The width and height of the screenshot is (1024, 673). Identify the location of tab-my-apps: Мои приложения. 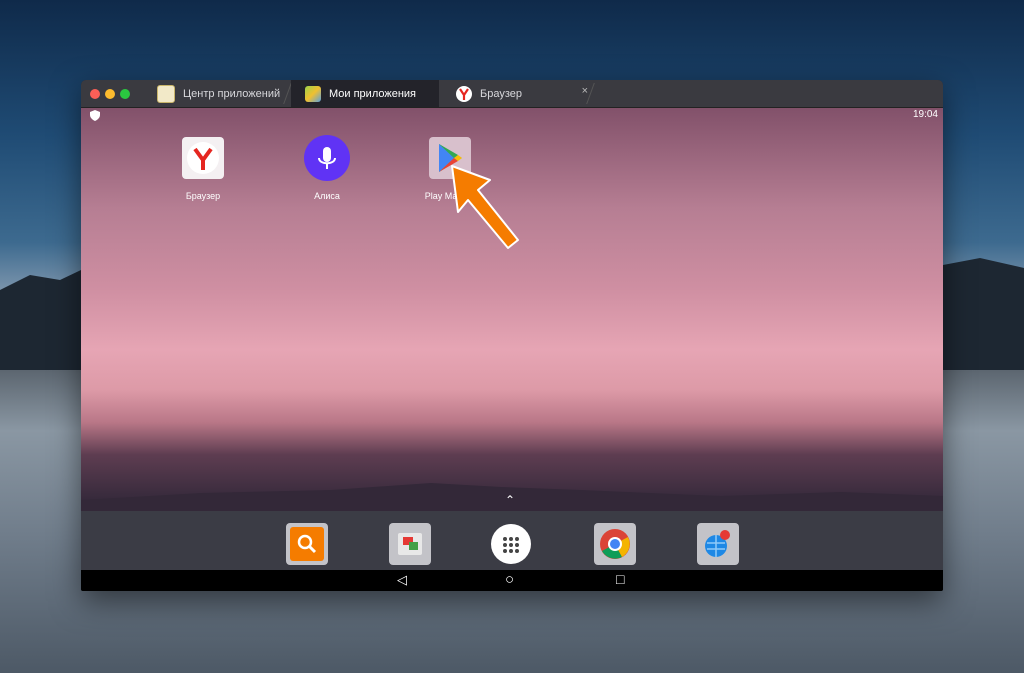
(365, 93).